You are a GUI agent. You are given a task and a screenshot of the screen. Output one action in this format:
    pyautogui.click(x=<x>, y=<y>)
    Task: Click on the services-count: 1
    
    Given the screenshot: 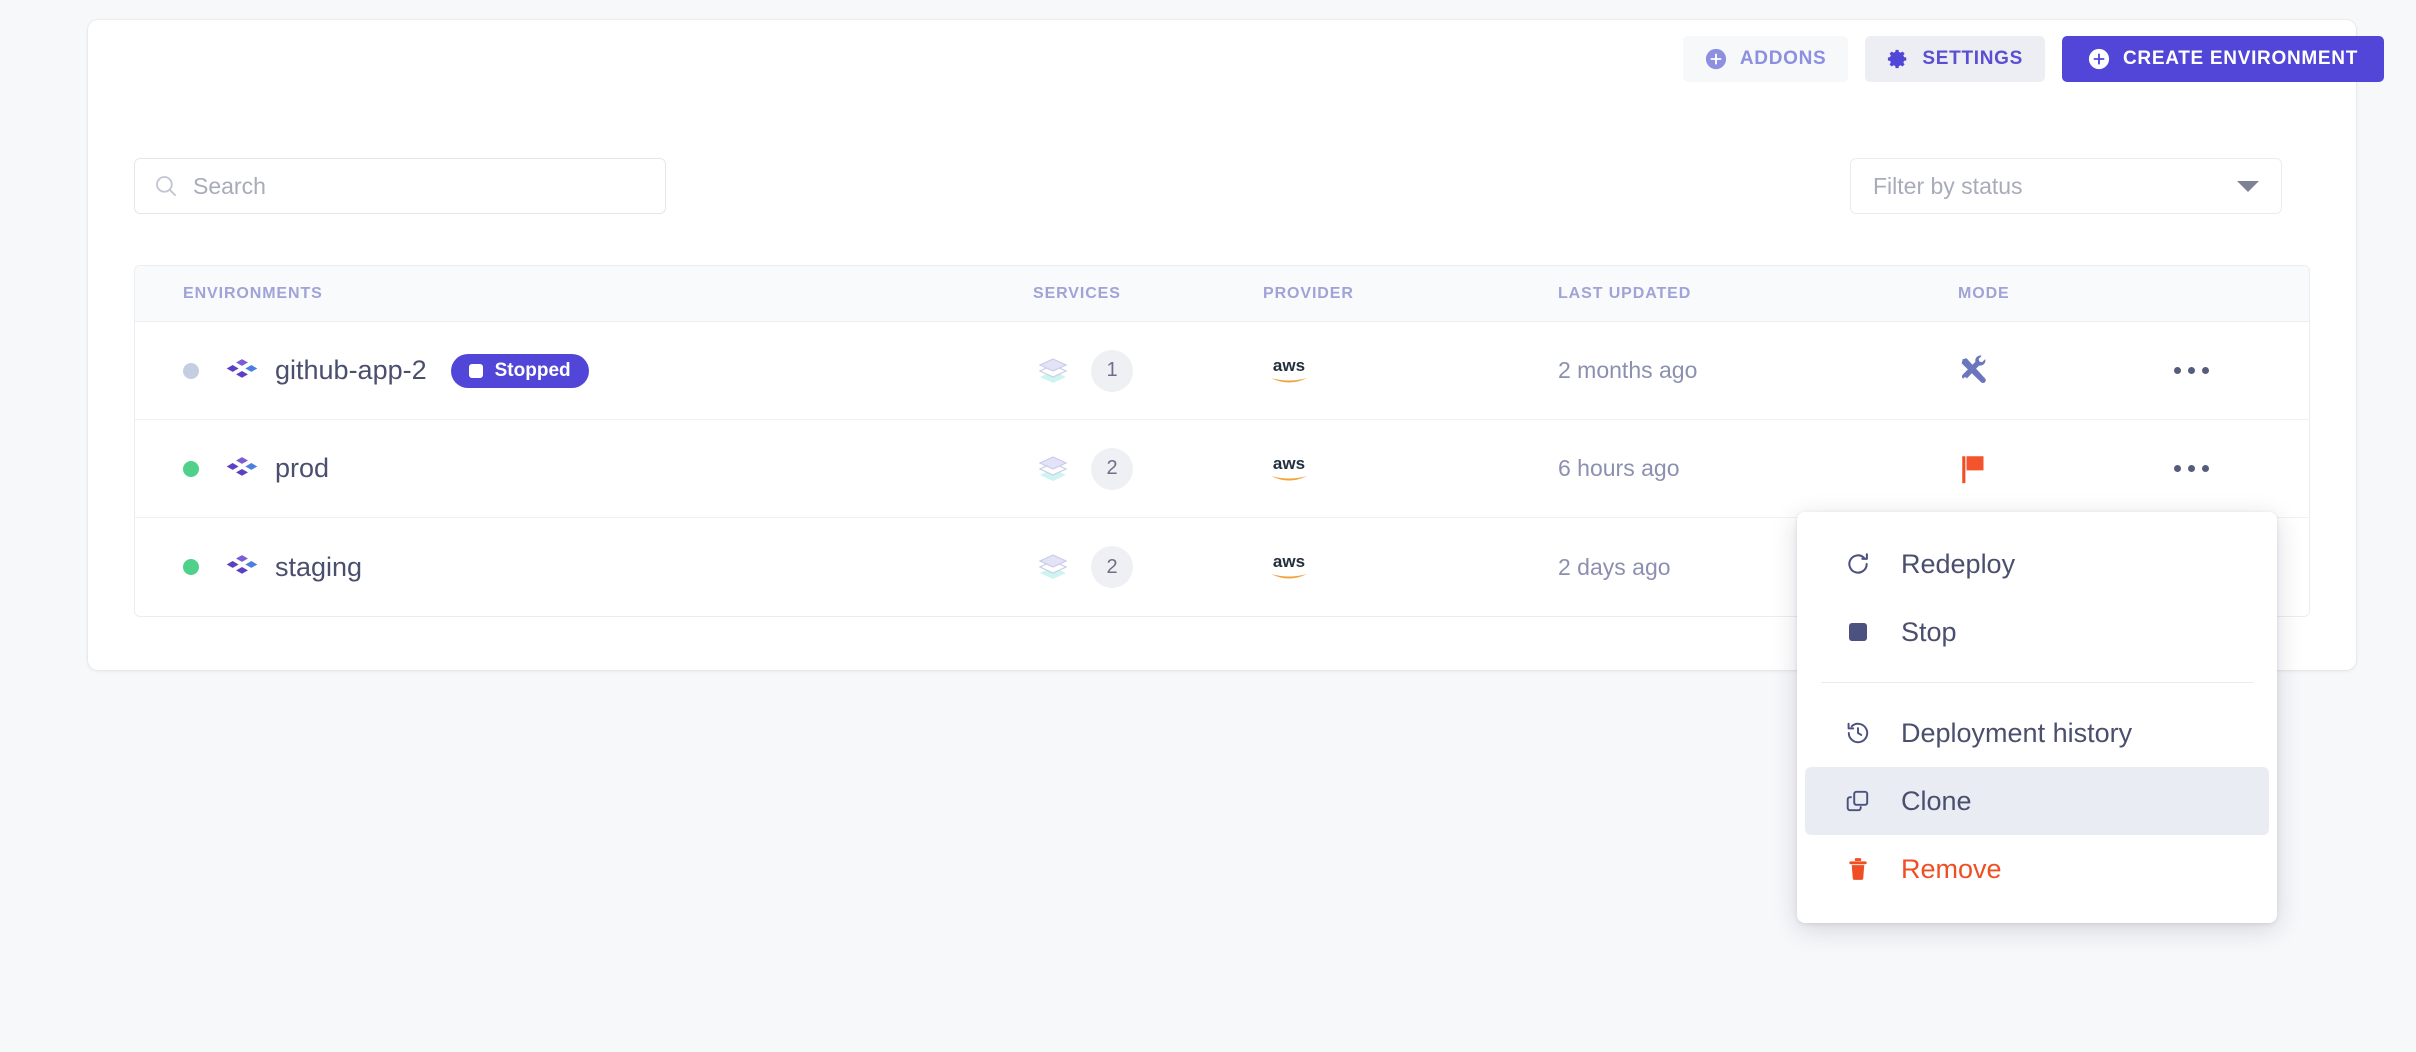 What is the action you would take?
    pyautogui.click(x=1112, y=370)
    